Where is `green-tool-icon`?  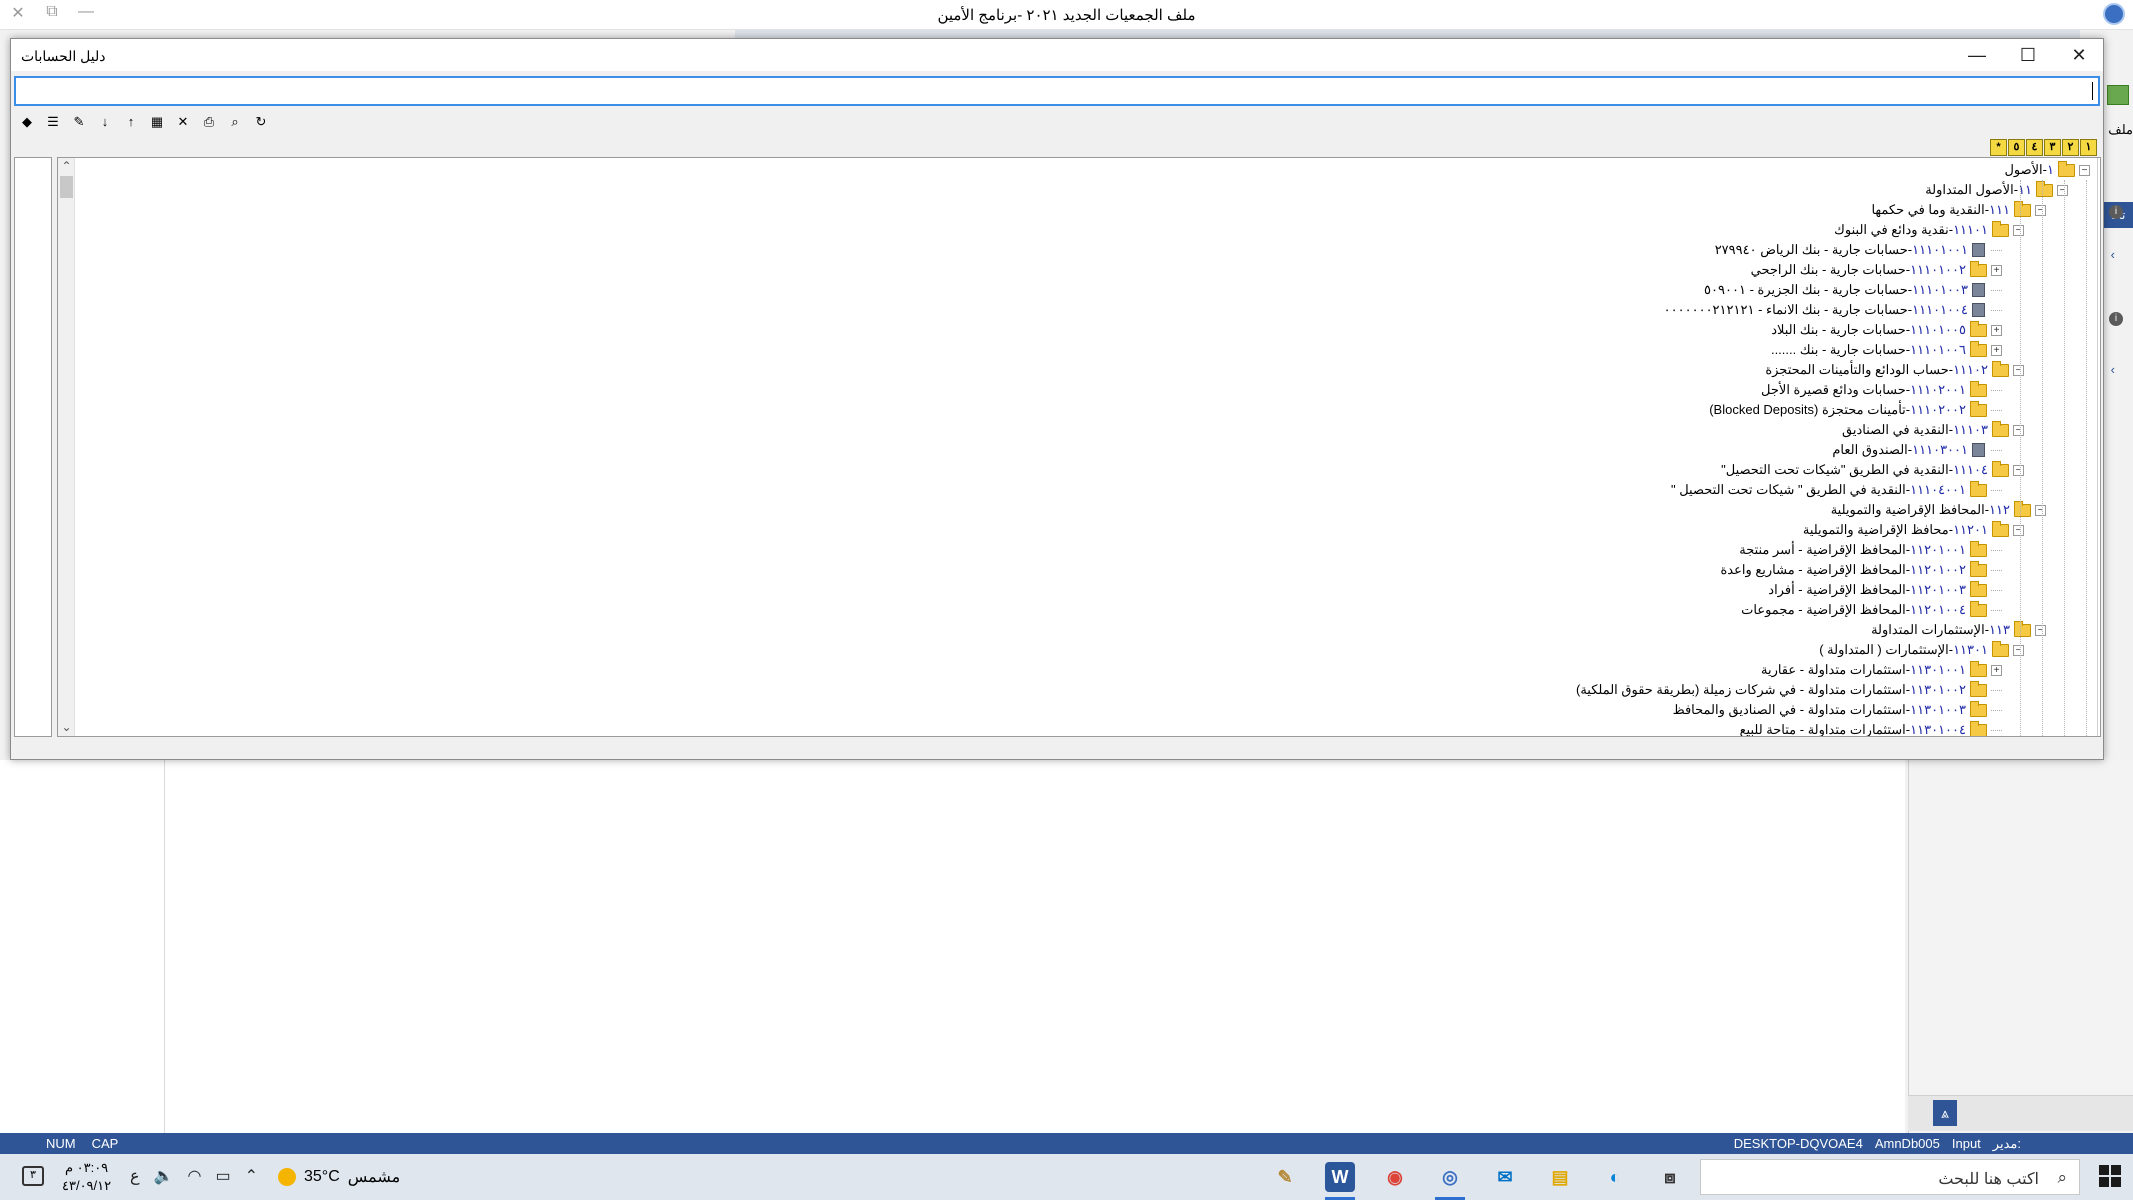
green-tool-icon is located at coordinates (2118, 95).